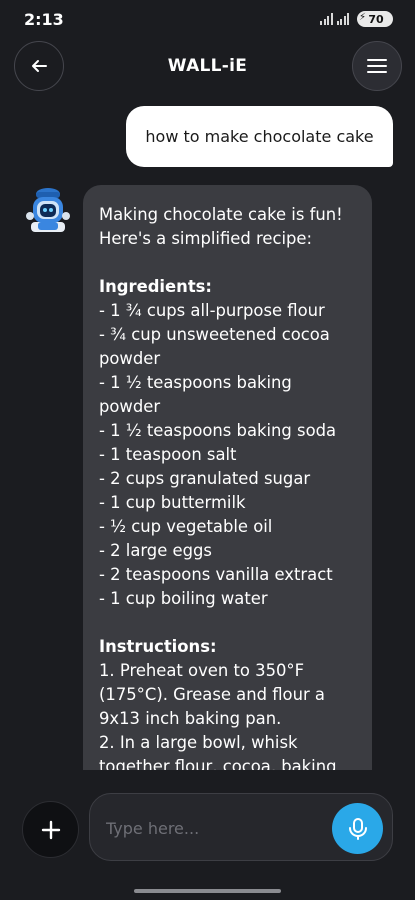 The height and width of the screenshot is (900, 415). I want to click on bot-message-line: - 1 ½ teaspoons baking, so click(195, 382).